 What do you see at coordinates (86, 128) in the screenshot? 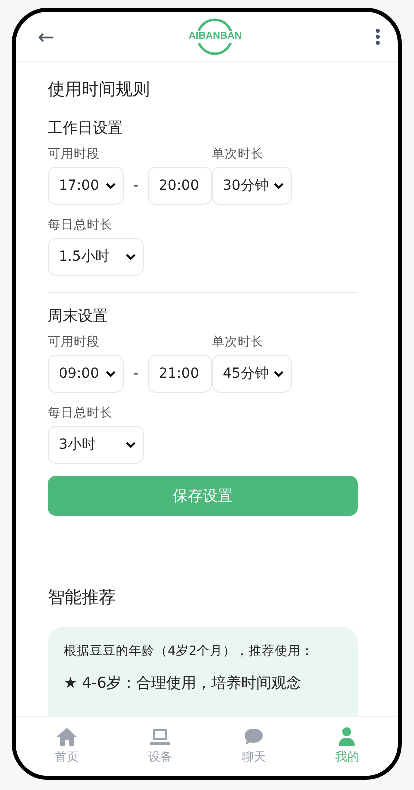
I see `section-title: 工作日设置` at bounding box center [86, 128].